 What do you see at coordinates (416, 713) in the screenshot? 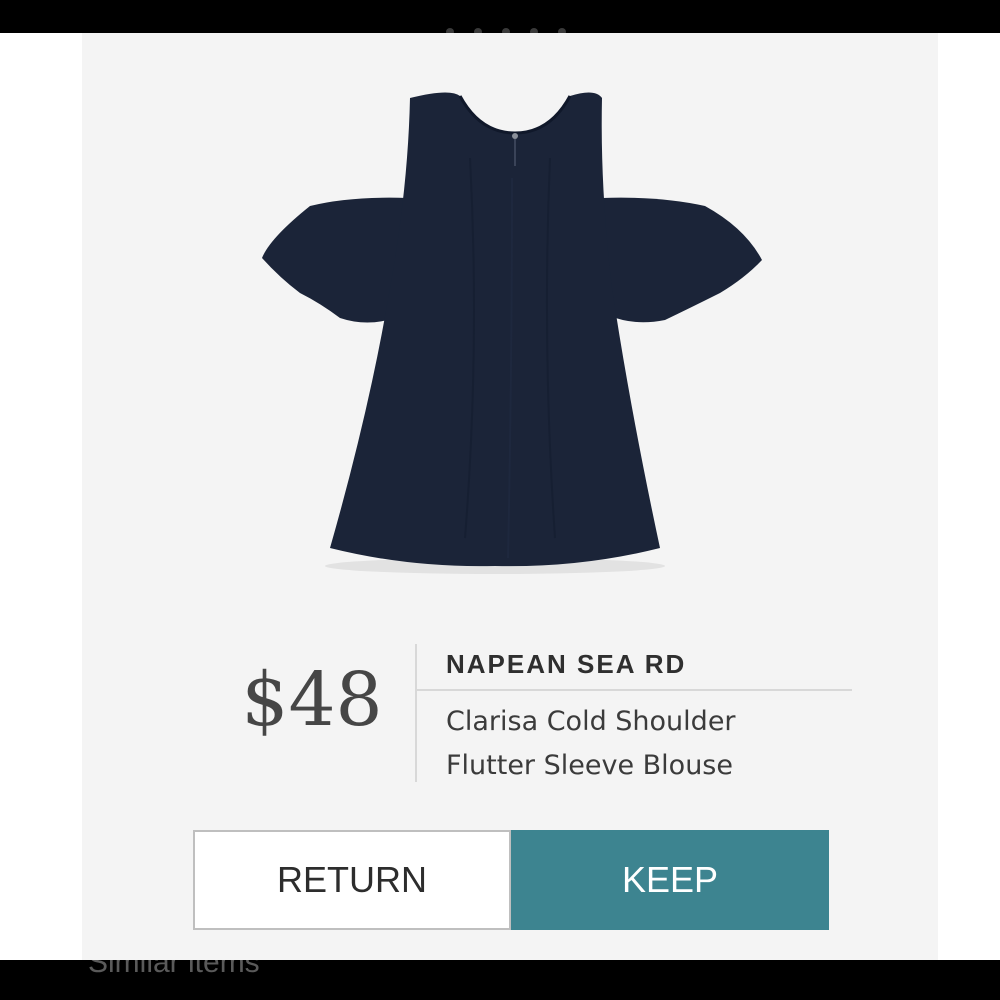
I see `vertical-divider` at bounding box center [416, 713].